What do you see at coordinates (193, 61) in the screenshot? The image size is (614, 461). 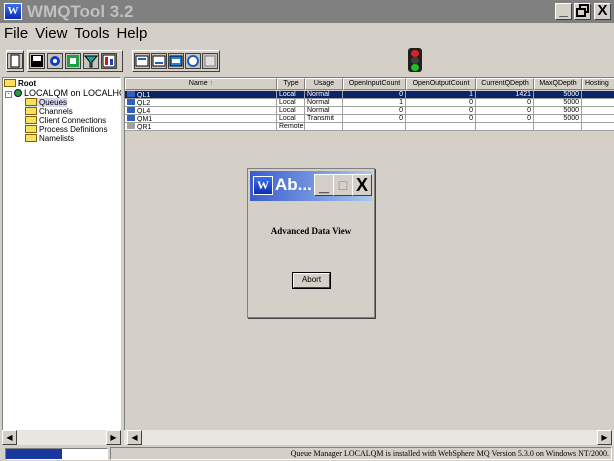 I see `detail-view-icon` at bounding box center [193, 61].